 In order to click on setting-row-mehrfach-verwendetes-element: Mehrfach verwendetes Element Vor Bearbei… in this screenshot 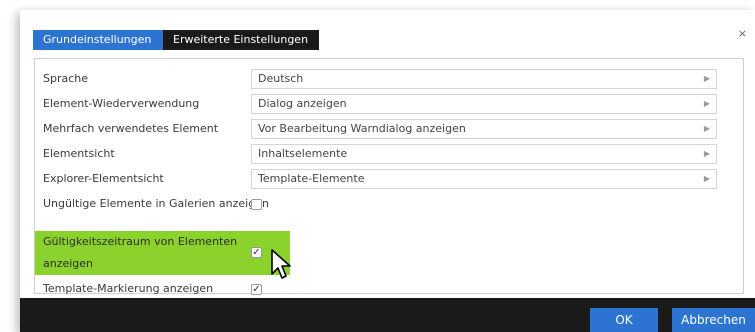, I will do `click(389, 129)`.